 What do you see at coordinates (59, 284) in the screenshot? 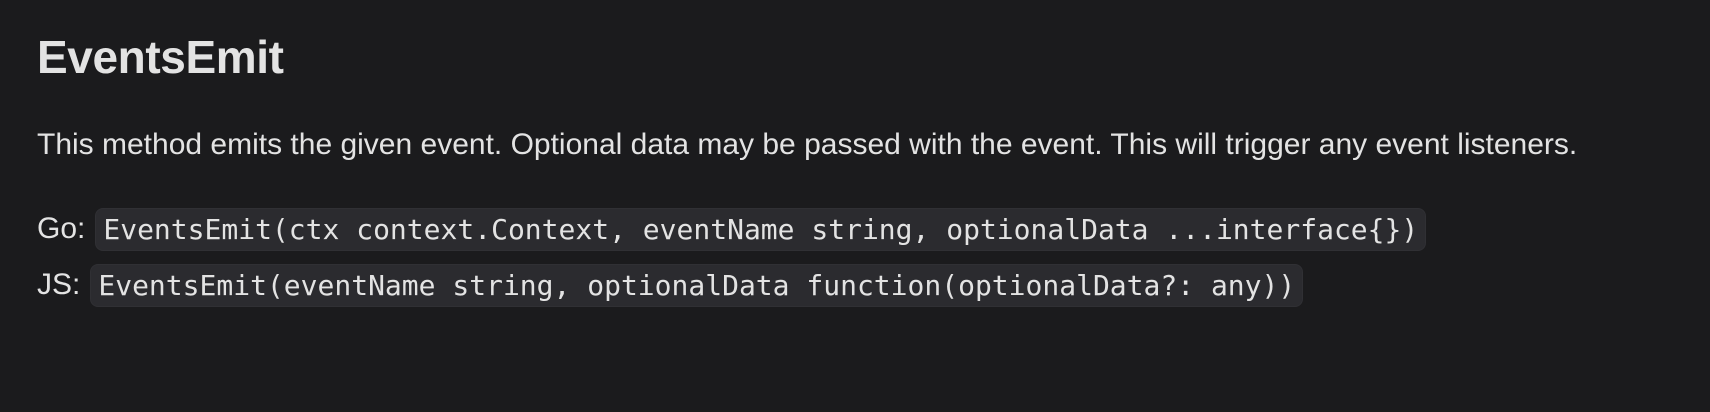
I see `signature-lang-label: JS:` at bounding box center [59, 284].